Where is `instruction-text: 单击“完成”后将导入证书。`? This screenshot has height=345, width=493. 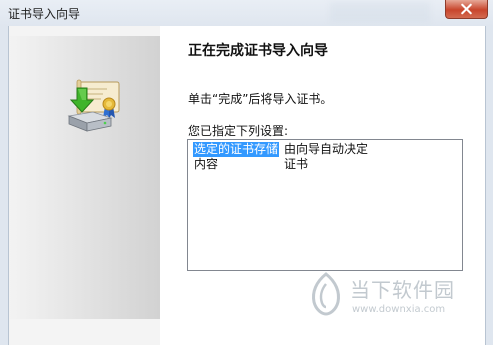 instruction-text: 单击“完成”后将导入证书。 is located at coordinates (260, 99).